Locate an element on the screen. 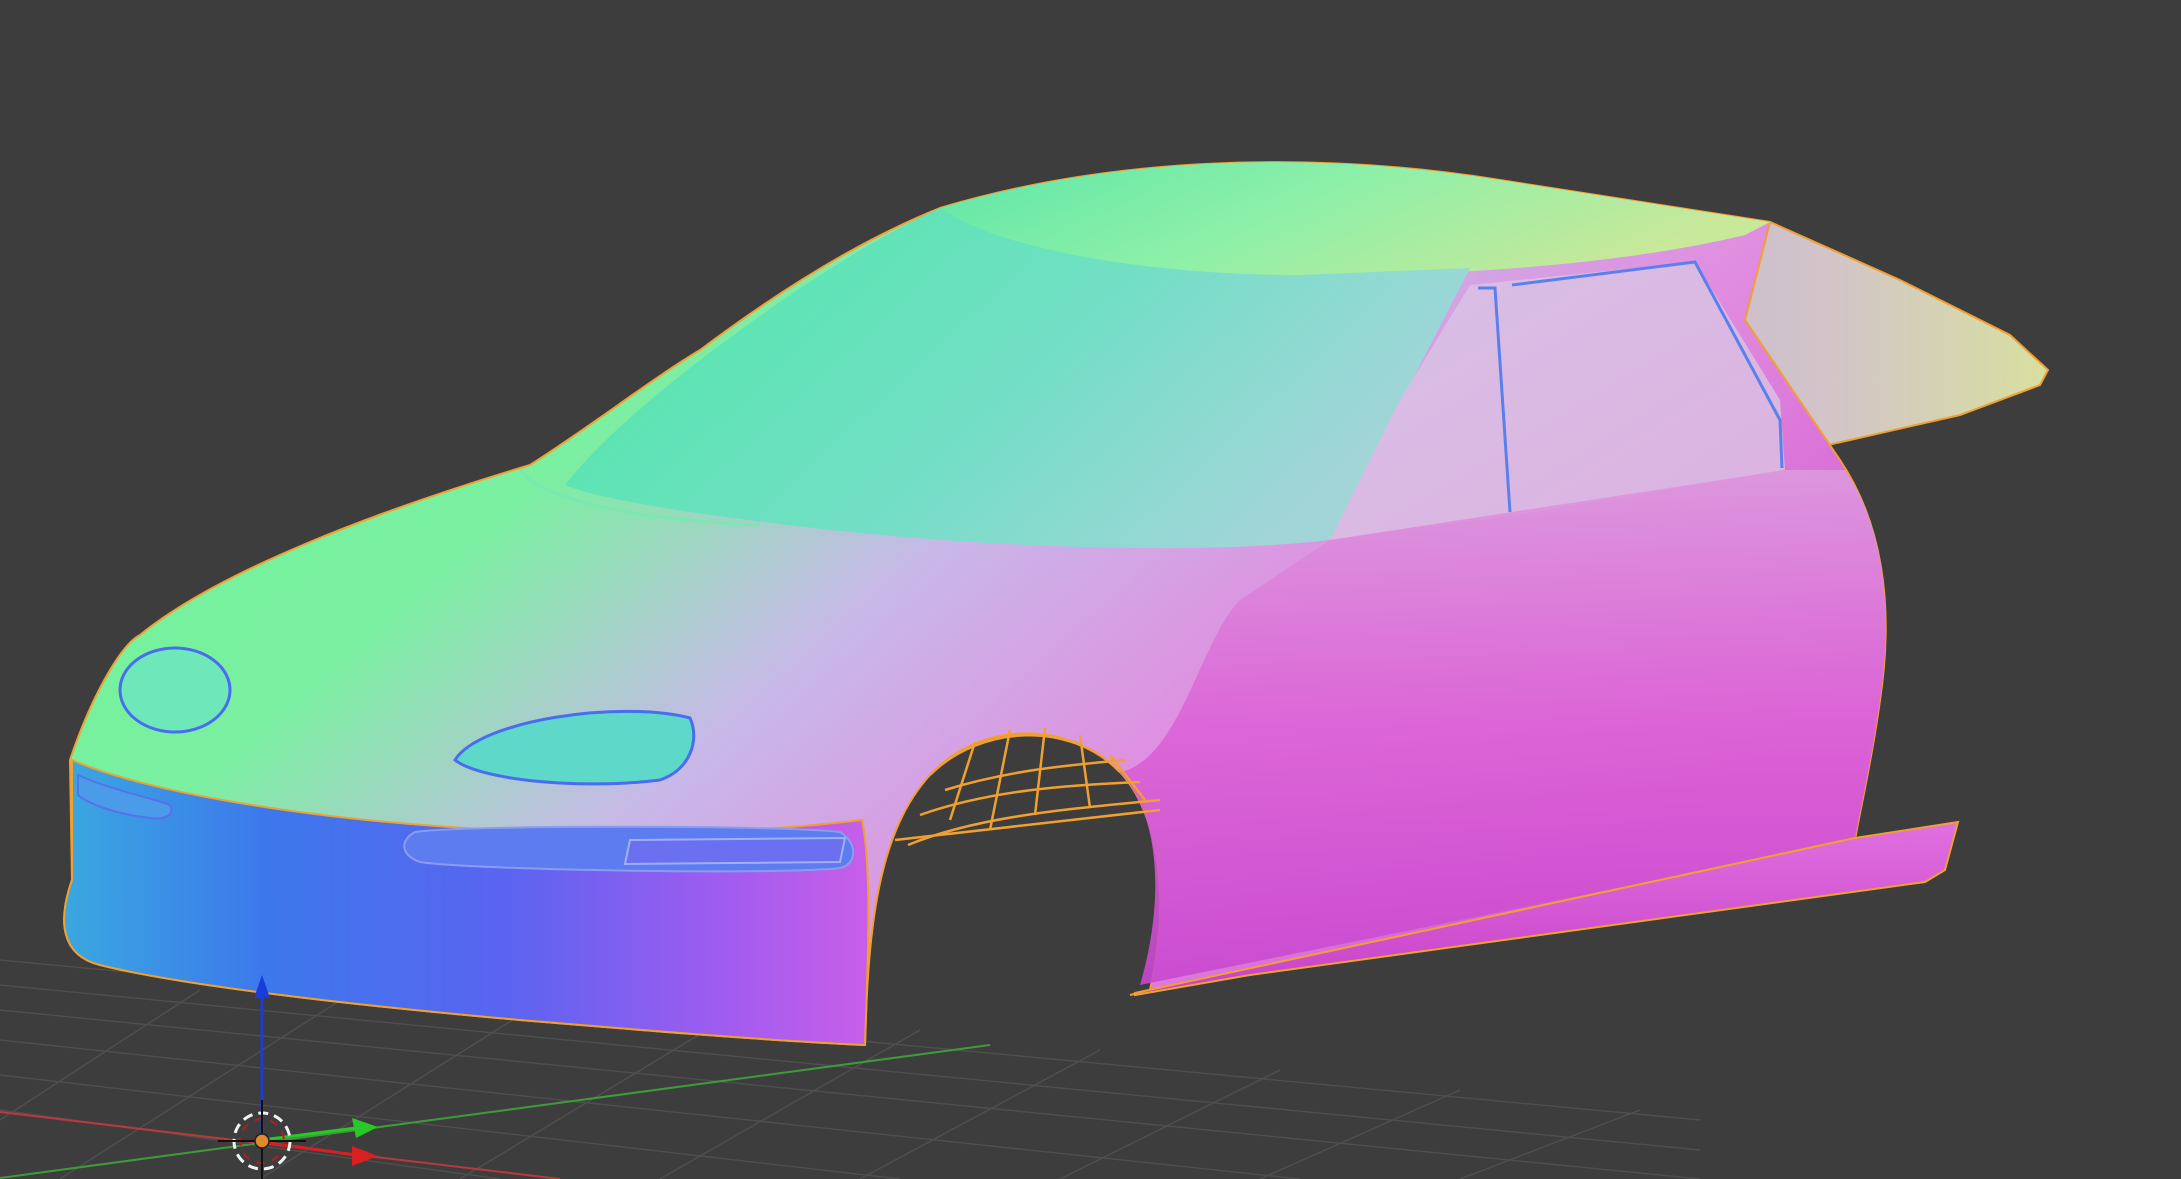 The image size is (2181, 1179). gizmo-center is located at coordinates (262, 1141).